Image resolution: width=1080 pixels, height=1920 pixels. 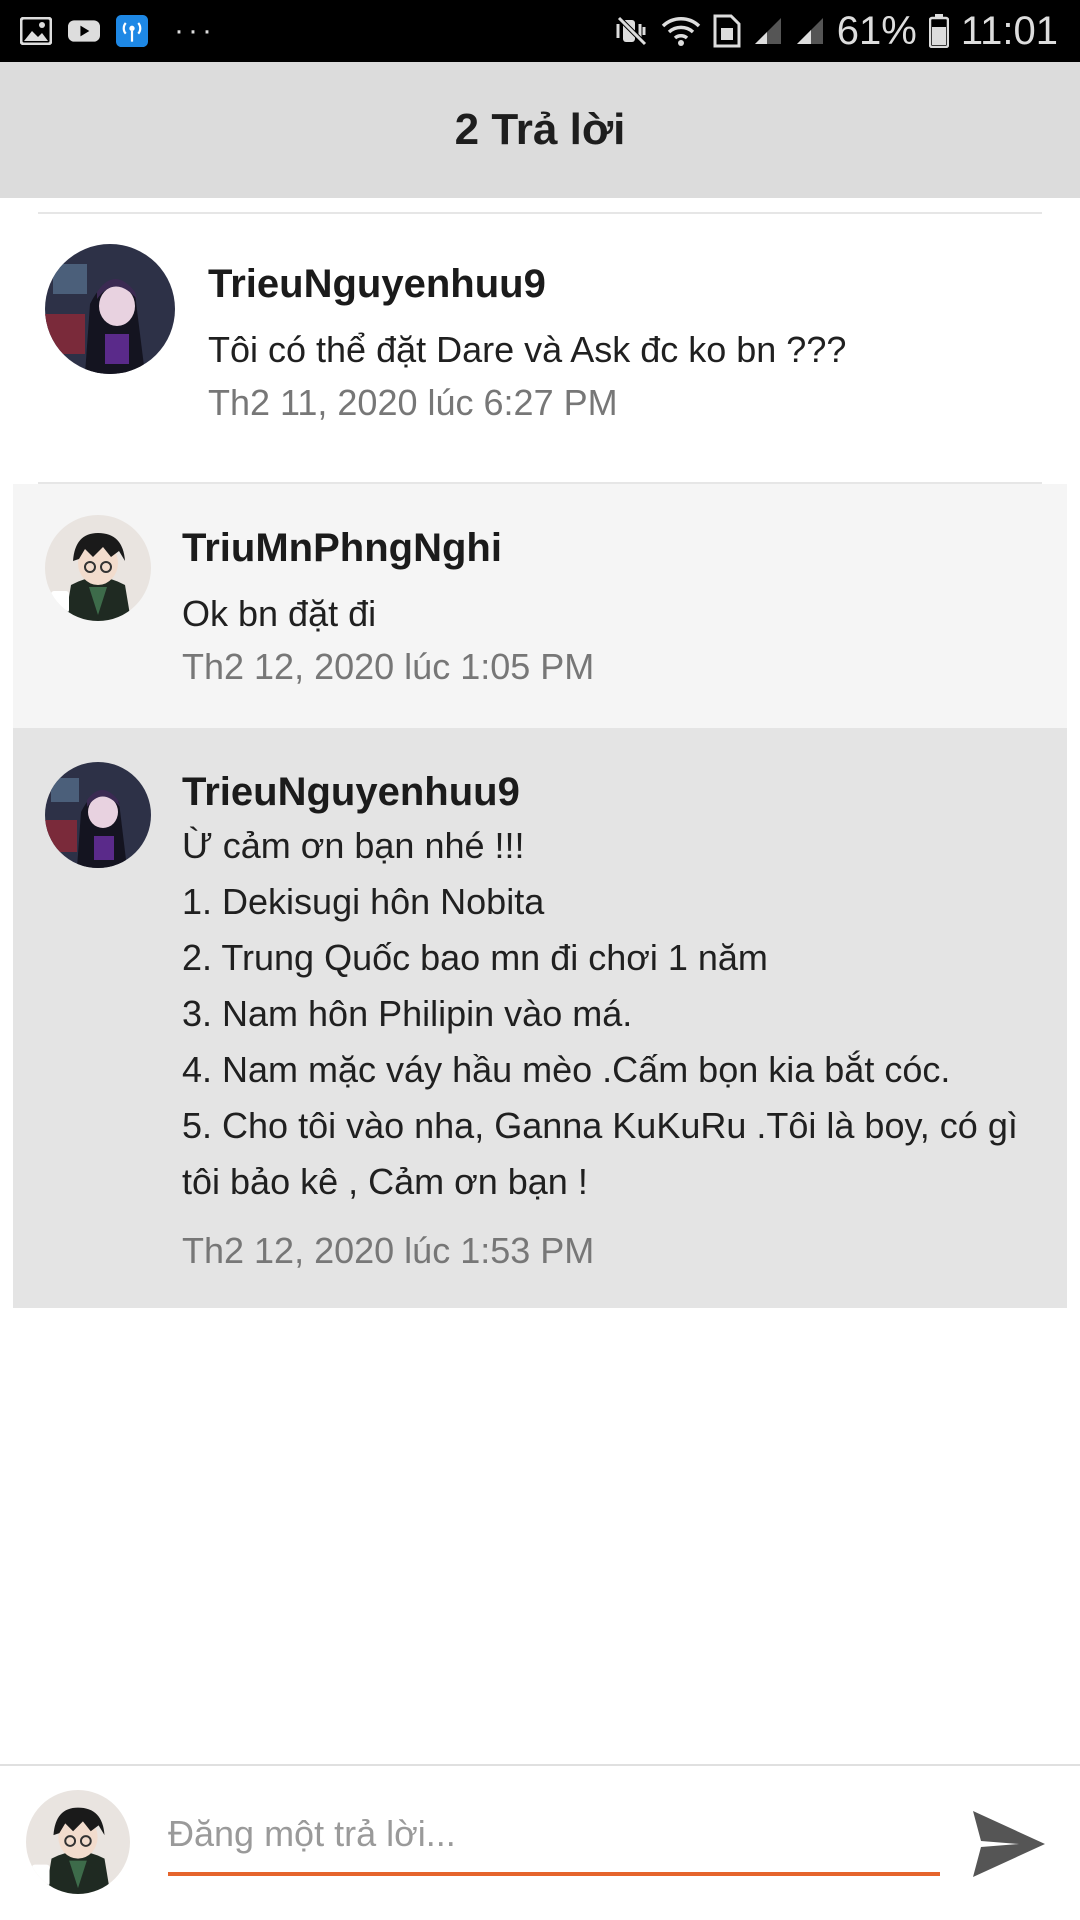 I want to click on comment-text: Tôi có thể đặt Dare và Ask đc ko bn ???, so click(x=527, y=349).